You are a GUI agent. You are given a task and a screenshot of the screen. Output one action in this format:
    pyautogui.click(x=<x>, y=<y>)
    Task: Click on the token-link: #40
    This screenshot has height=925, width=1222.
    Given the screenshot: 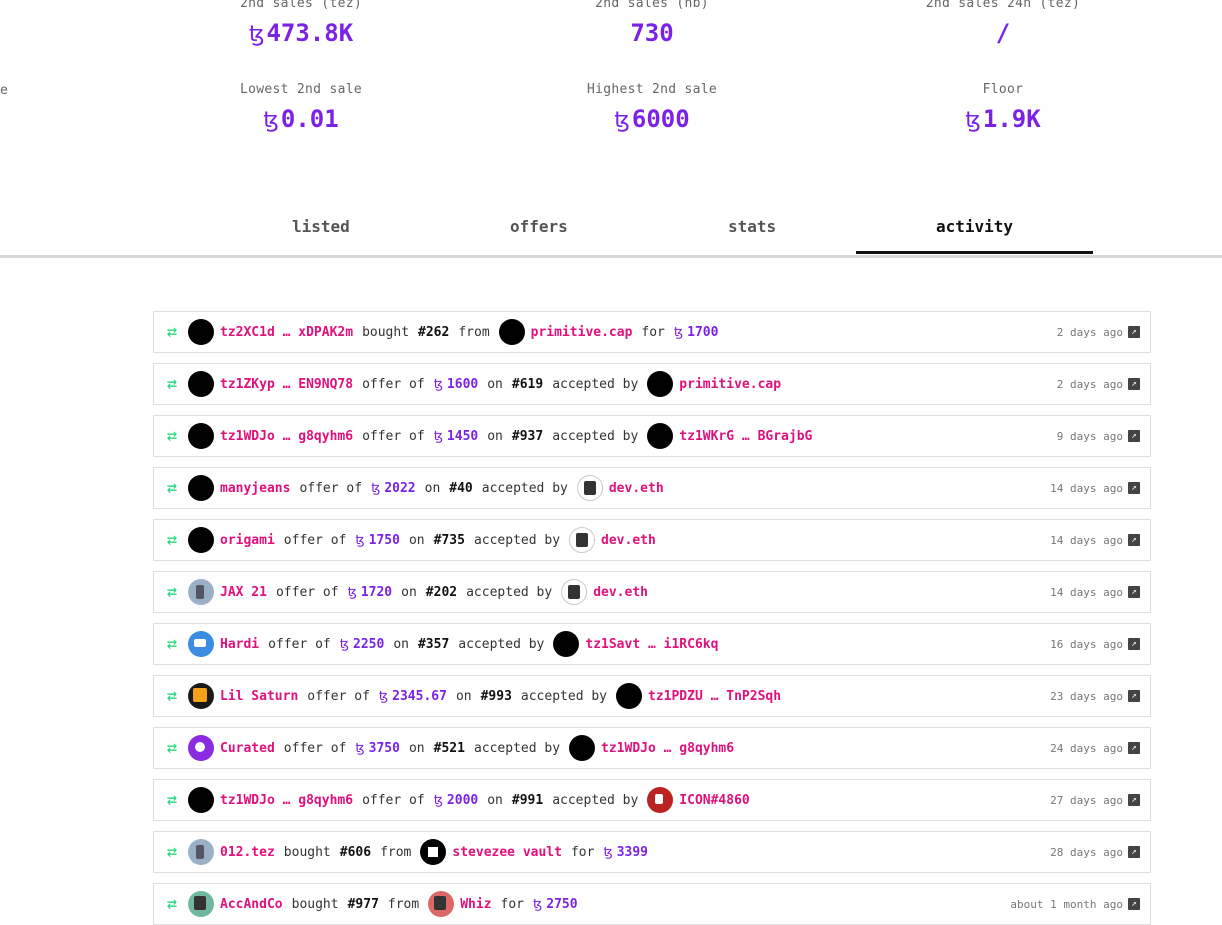 What is the action you would take?
    pyautogui.click(x=460, y=488)
    